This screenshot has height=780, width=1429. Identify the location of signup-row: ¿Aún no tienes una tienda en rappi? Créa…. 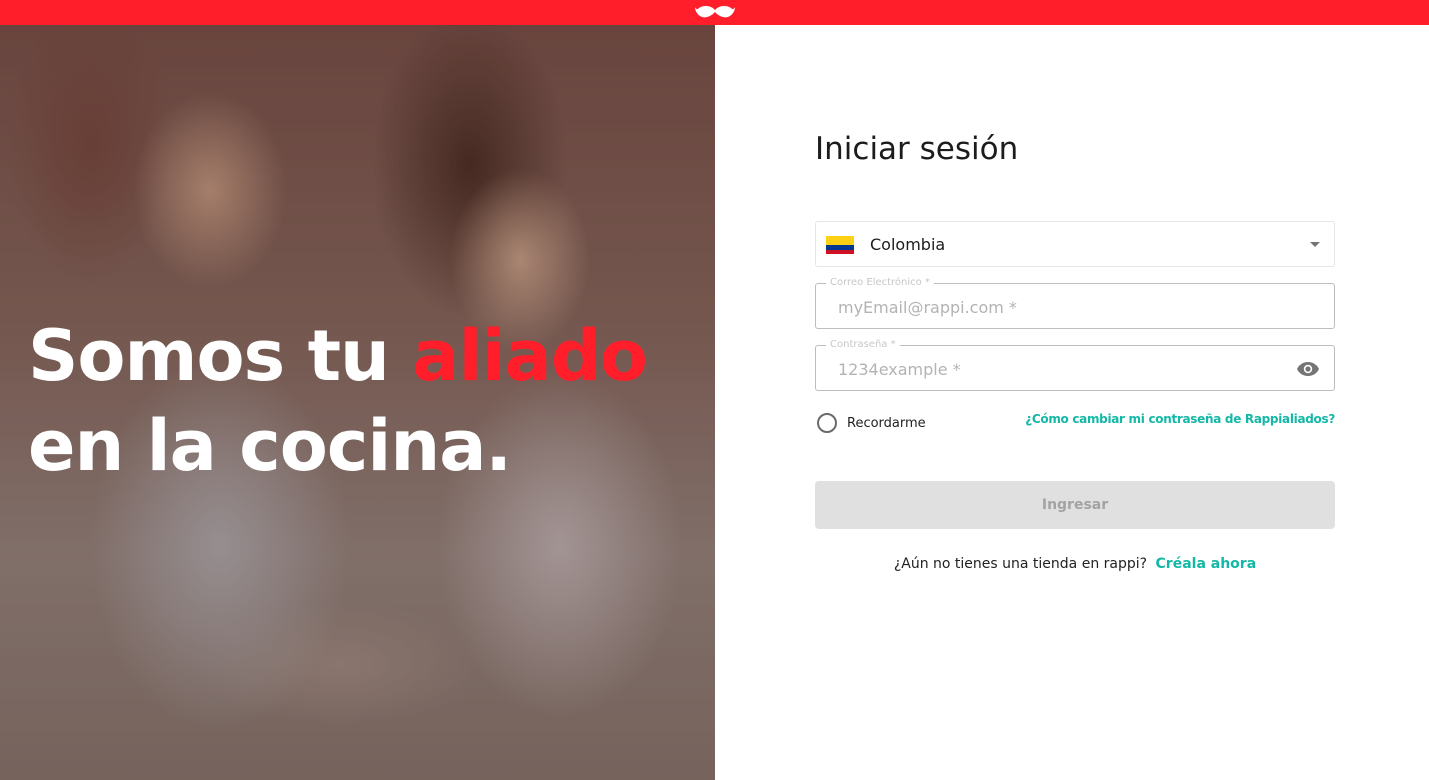
(1075, 564).